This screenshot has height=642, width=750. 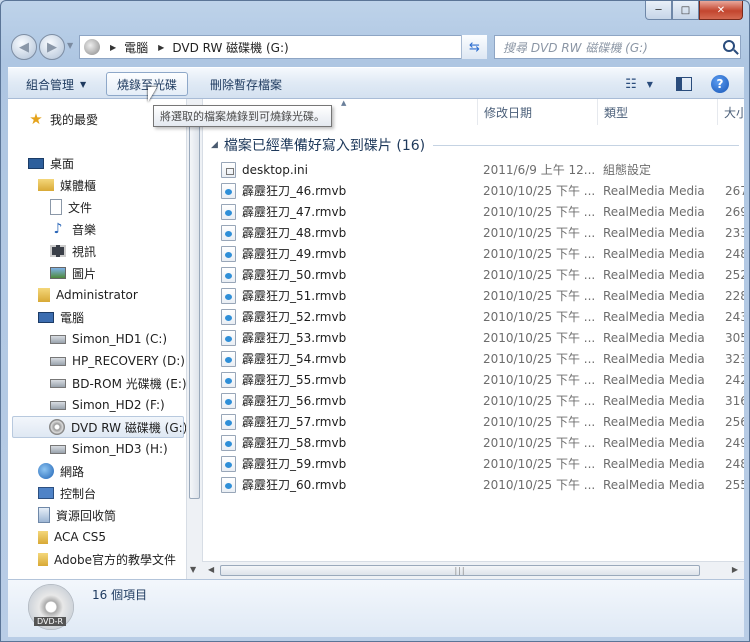 I want to click on file-name-cell: 霹靂狂刀_50.rmvb, so click(x=283, y=274).